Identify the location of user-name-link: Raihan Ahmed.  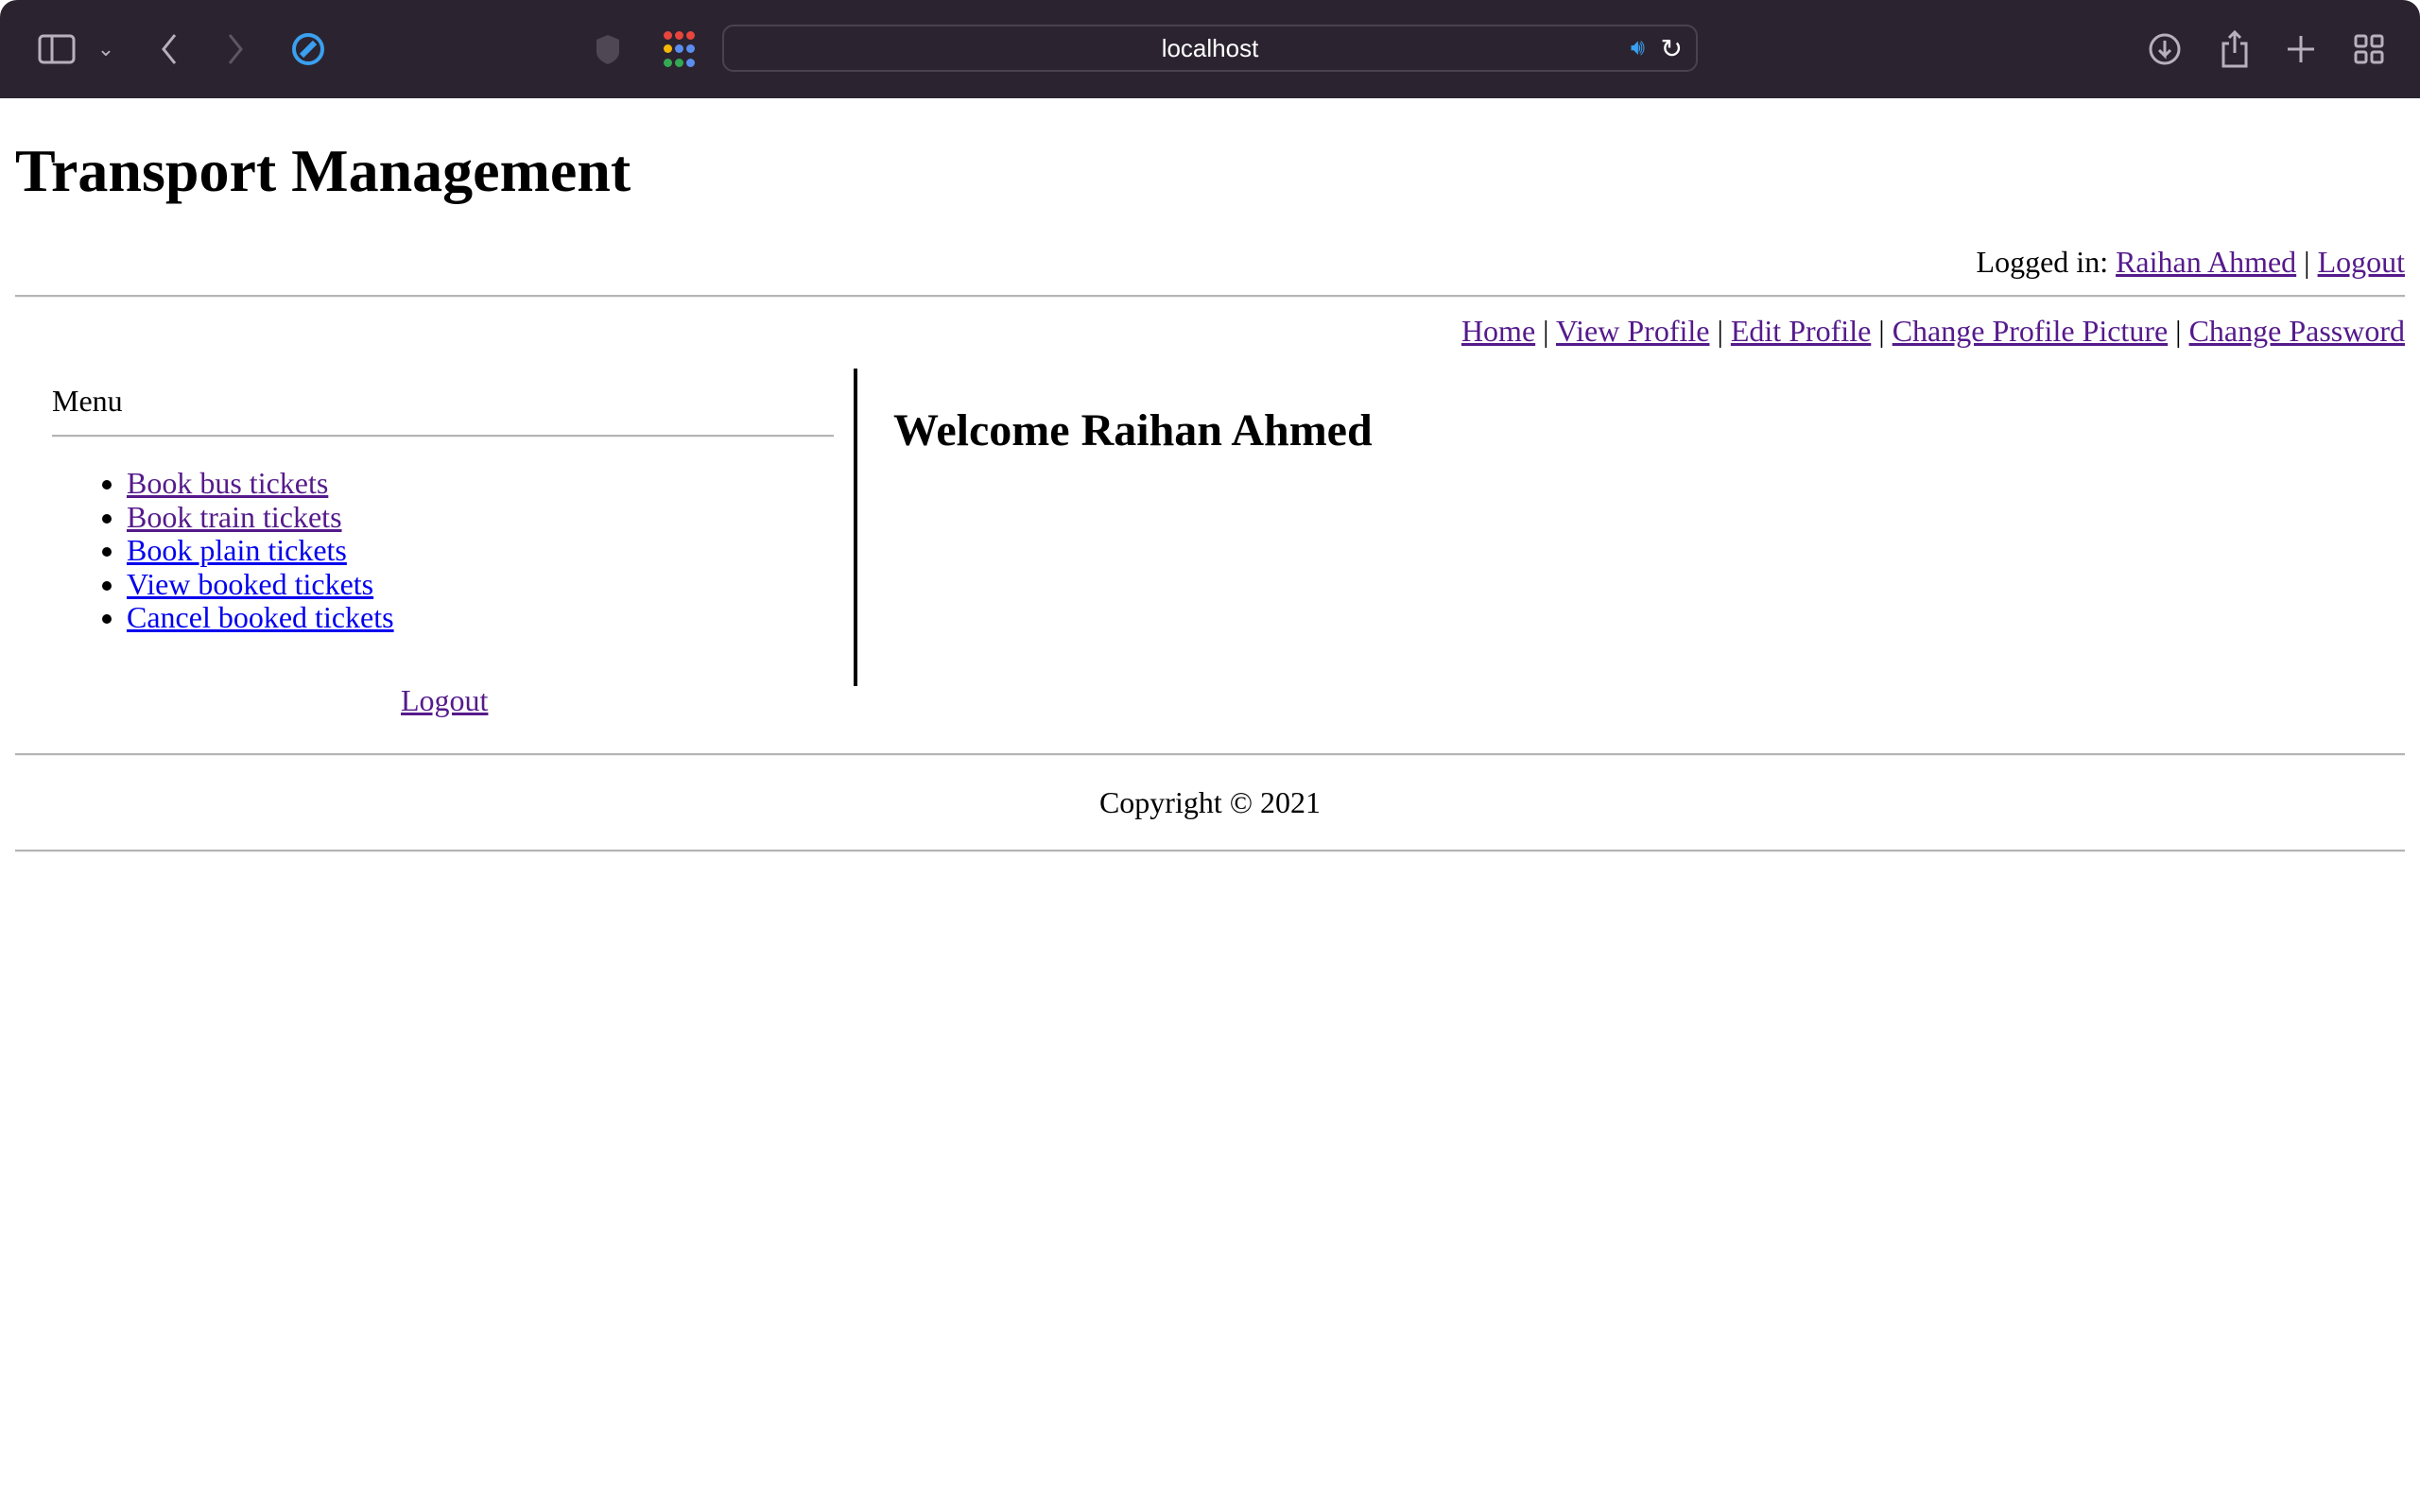
(2206, 262).